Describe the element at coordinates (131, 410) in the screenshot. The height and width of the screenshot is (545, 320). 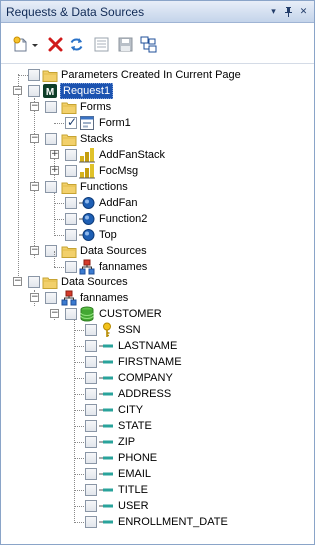
I see `tree-label: CITY` at that location.